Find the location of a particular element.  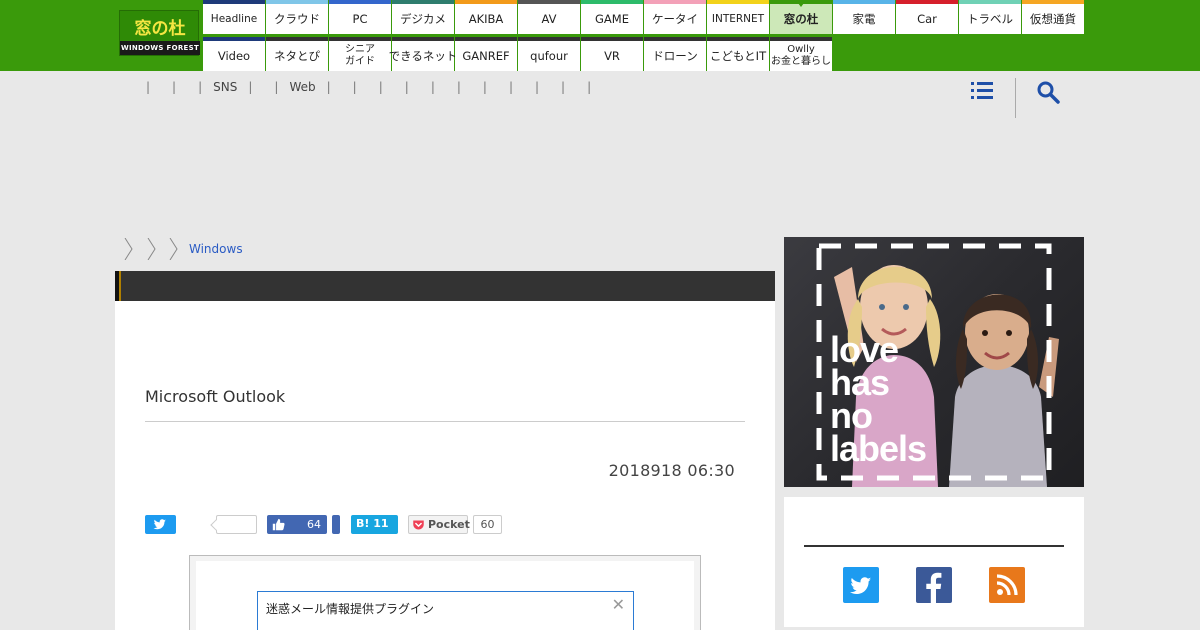

site-link: qufour is located at coordinates (549, 54).